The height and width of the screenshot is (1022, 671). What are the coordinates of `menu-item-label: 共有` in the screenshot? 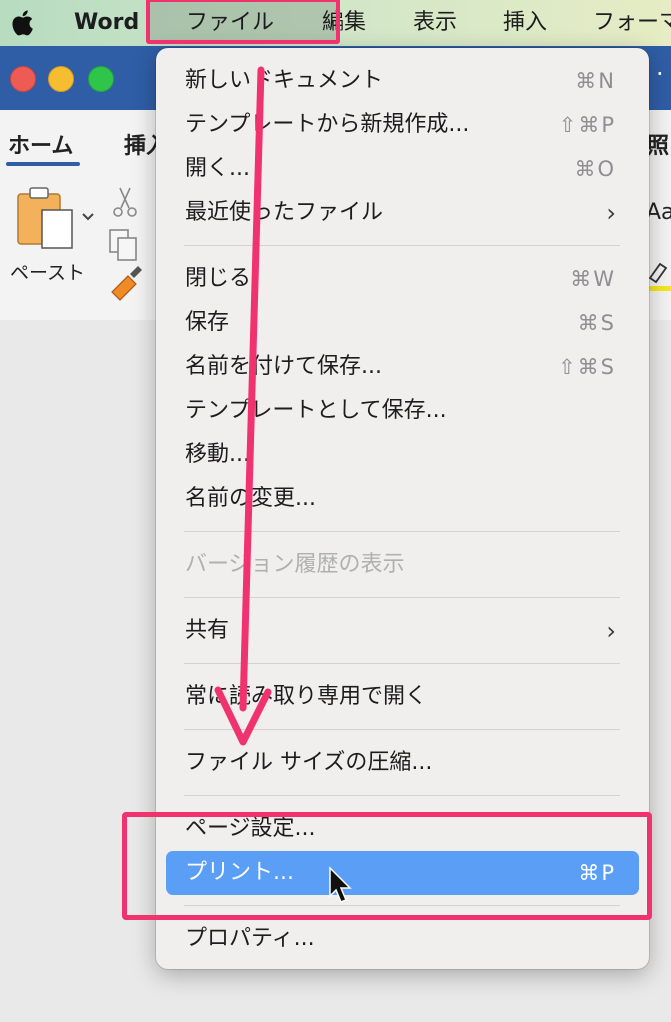 It's located at (207, 630).